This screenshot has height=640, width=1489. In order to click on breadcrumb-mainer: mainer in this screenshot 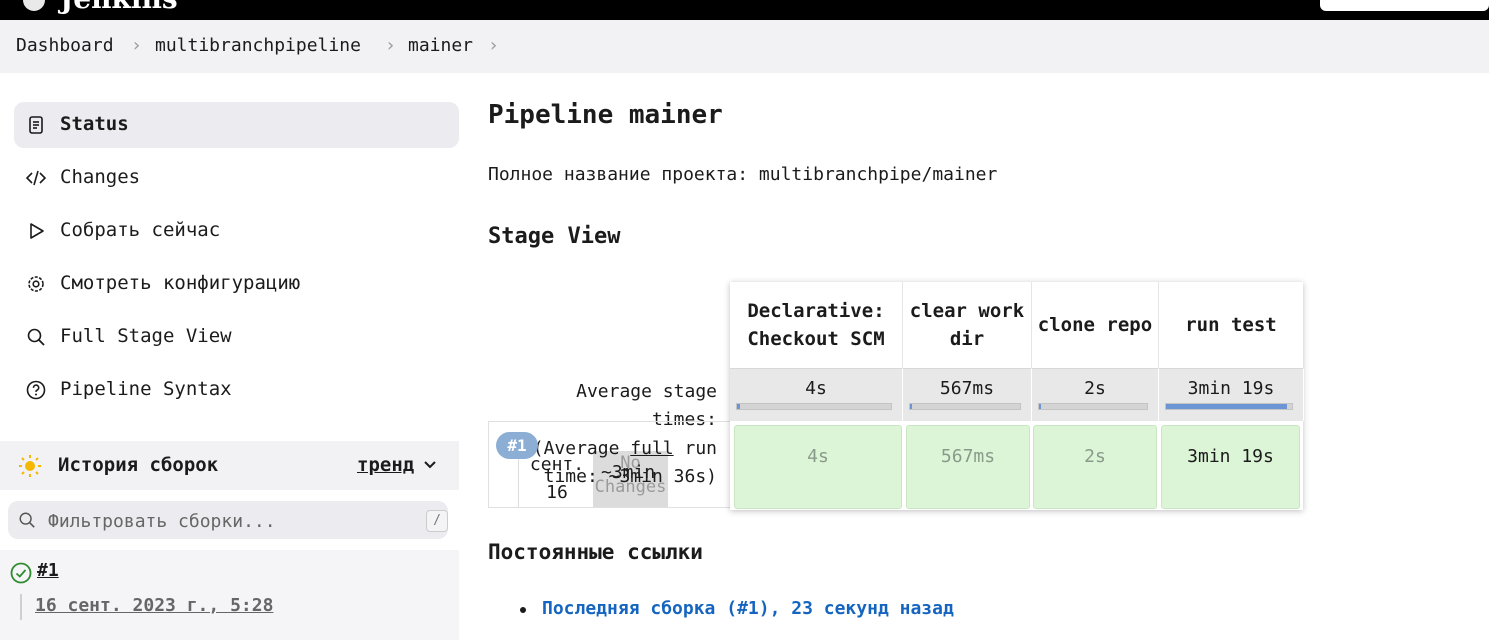, I will do `click(440, 45)`.